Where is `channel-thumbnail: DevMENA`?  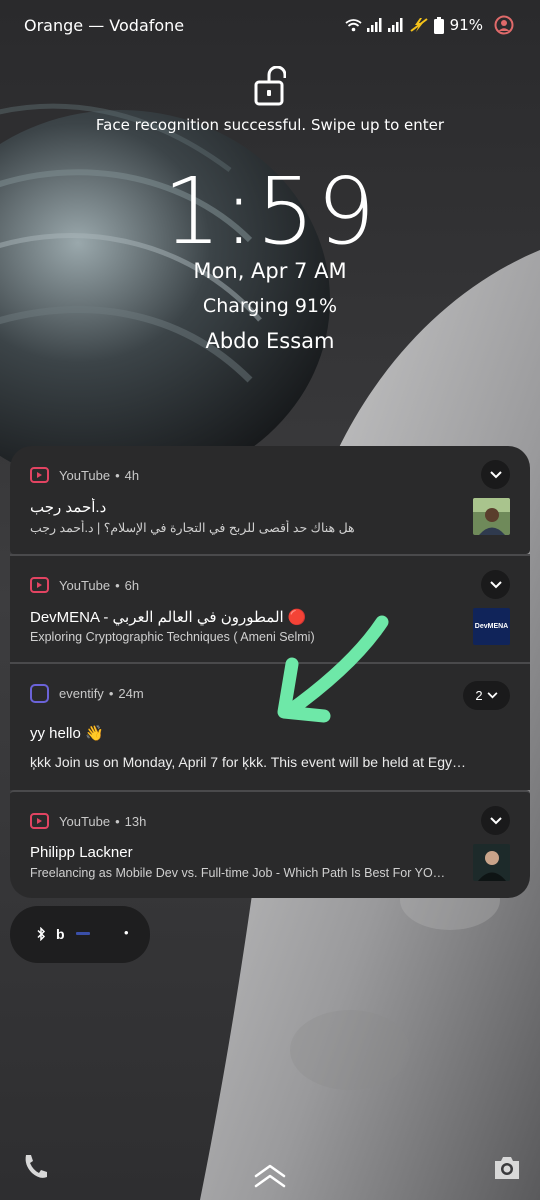
channel-thumbnail: DevMENA is located at coordinates (491, 626).